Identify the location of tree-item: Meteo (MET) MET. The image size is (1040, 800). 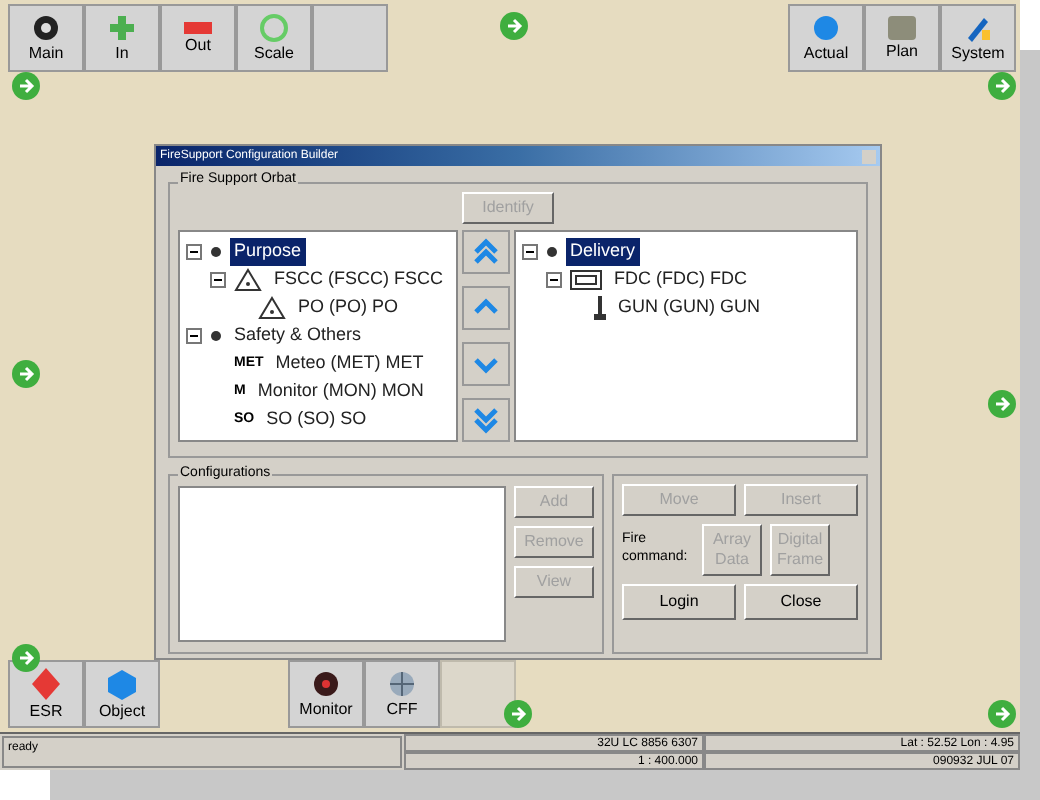
(349, 364).